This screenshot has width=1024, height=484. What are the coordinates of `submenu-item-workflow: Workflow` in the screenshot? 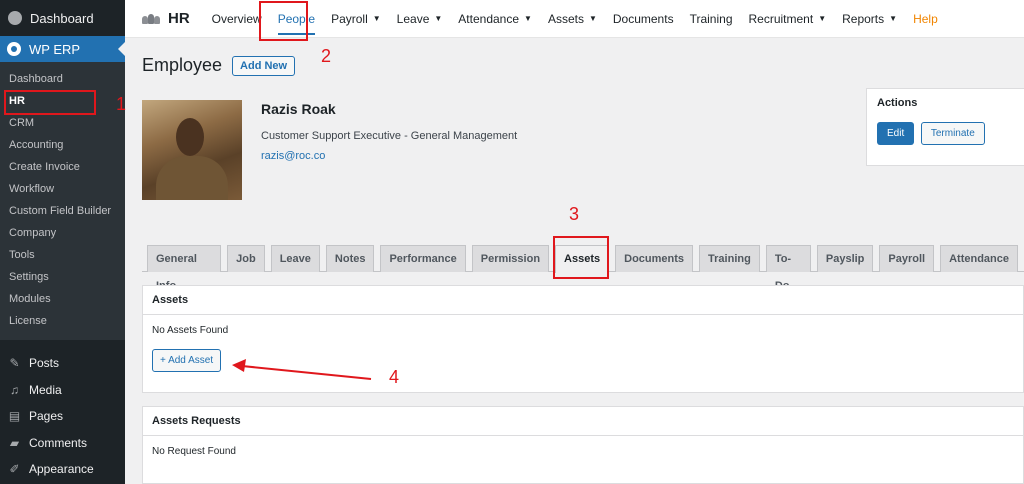 It's located at (62, 189).